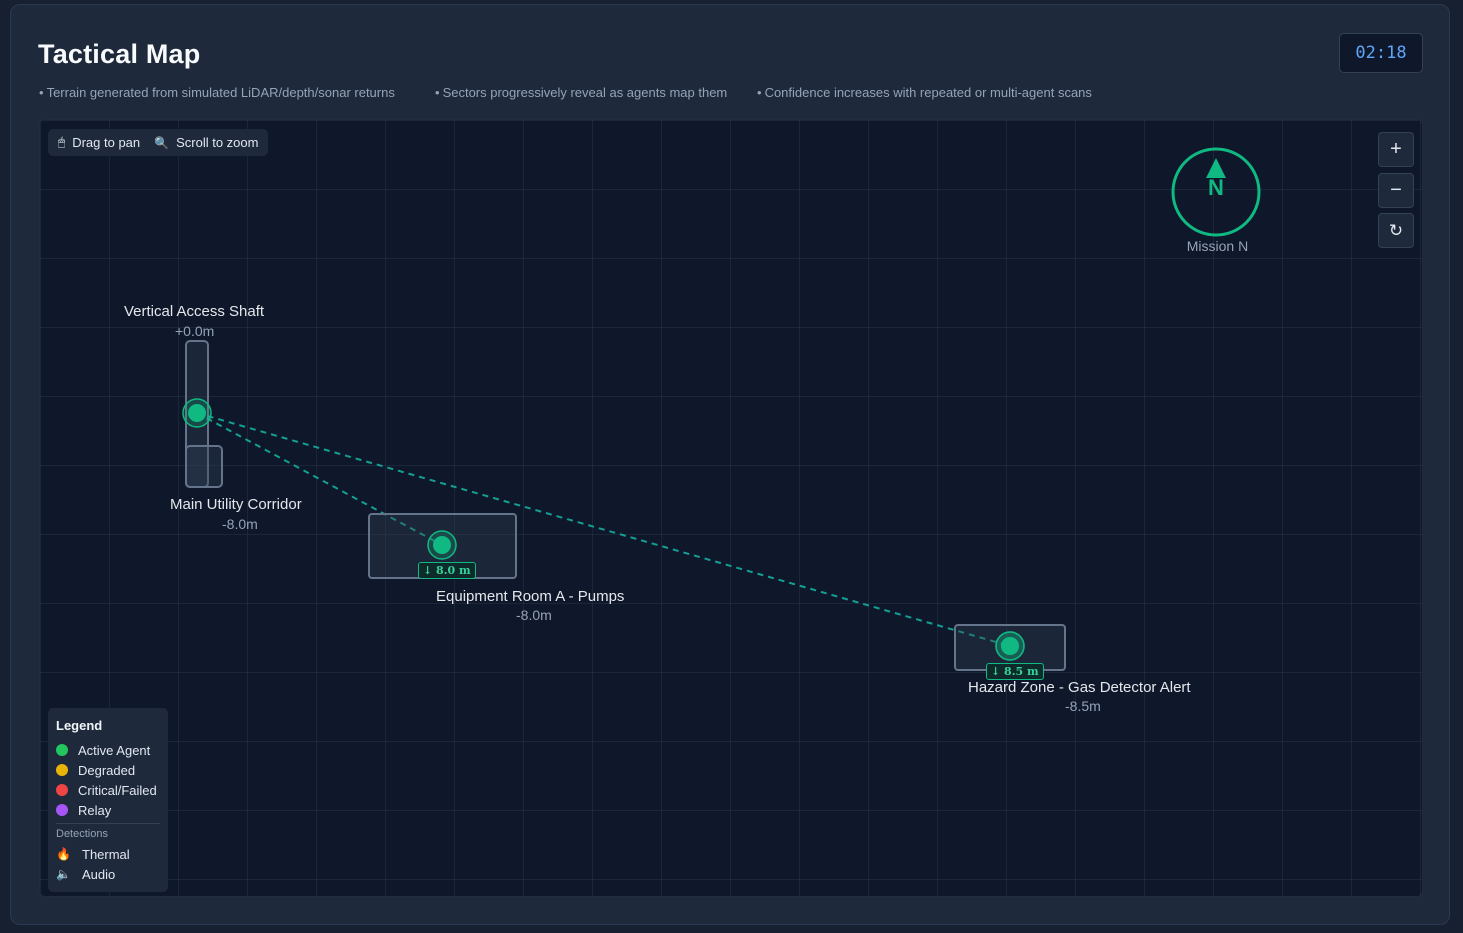  Describe the element at coordinates (197, 413) in the screenshot. I see `agent-marker` at that location.